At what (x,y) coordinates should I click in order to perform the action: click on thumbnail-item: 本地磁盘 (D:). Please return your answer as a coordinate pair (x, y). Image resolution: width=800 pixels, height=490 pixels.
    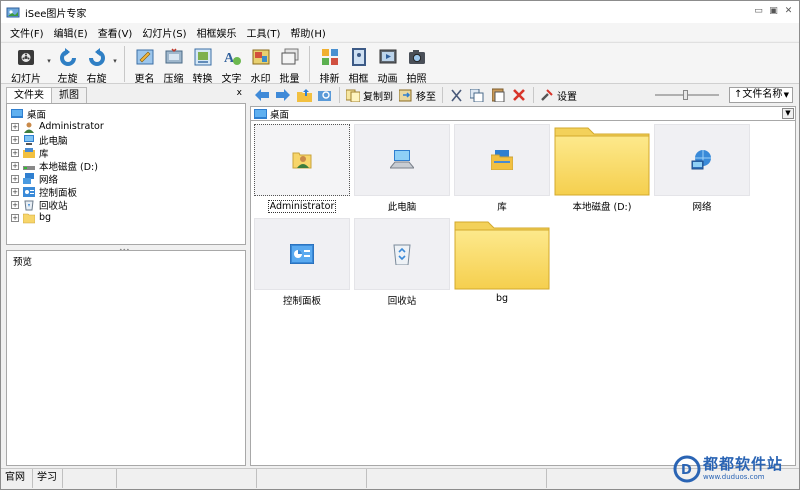
    Looking at the image, I should click on (602, 168).